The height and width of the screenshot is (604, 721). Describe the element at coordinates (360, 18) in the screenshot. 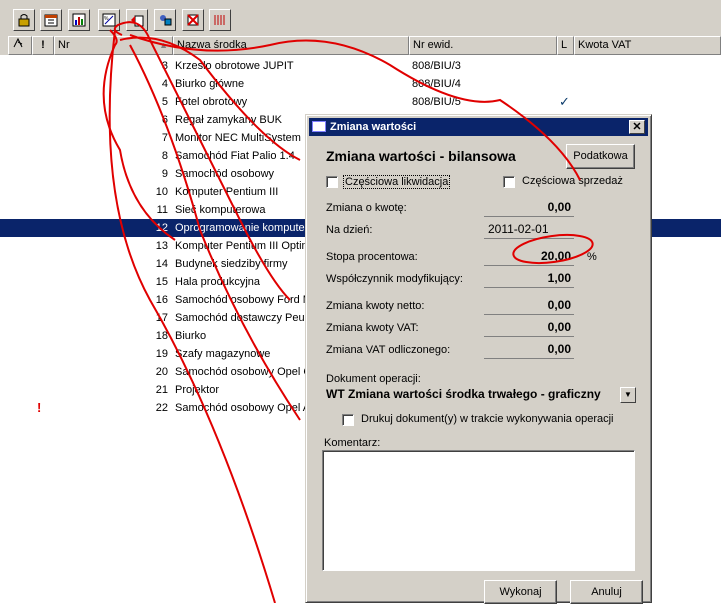

I see `toolbar: %` at that location.